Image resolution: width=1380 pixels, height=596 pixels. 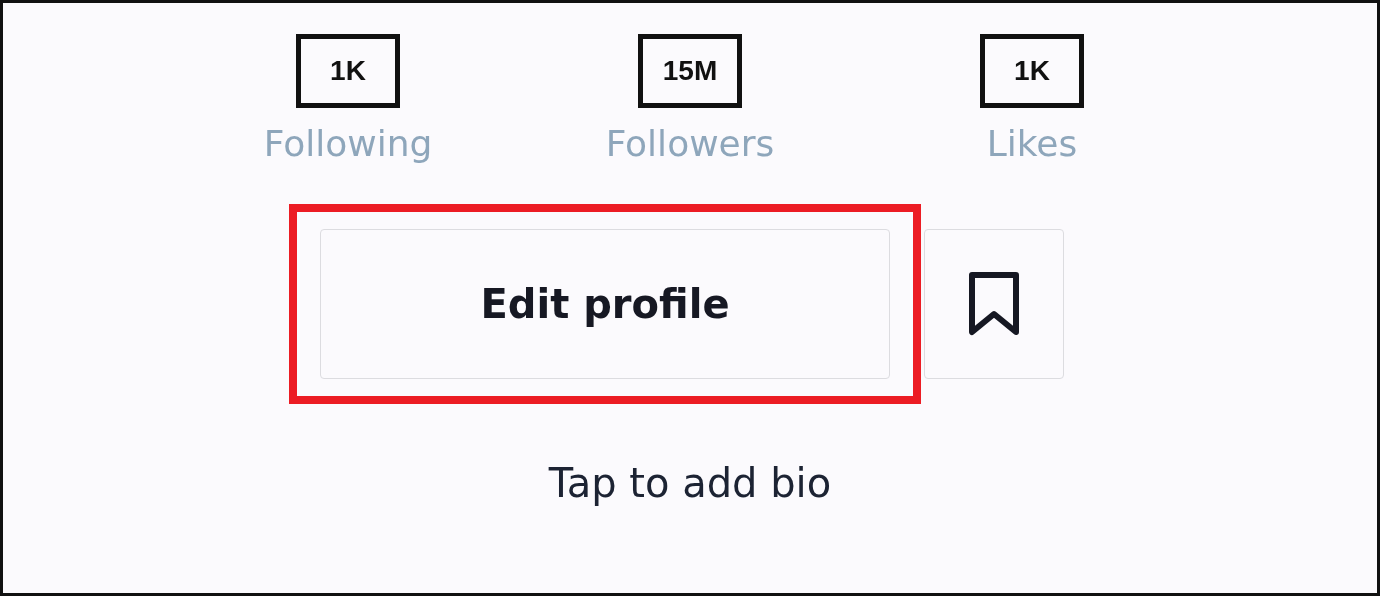 I want to click on stat-label: Followers, so click(x=690, y=144).